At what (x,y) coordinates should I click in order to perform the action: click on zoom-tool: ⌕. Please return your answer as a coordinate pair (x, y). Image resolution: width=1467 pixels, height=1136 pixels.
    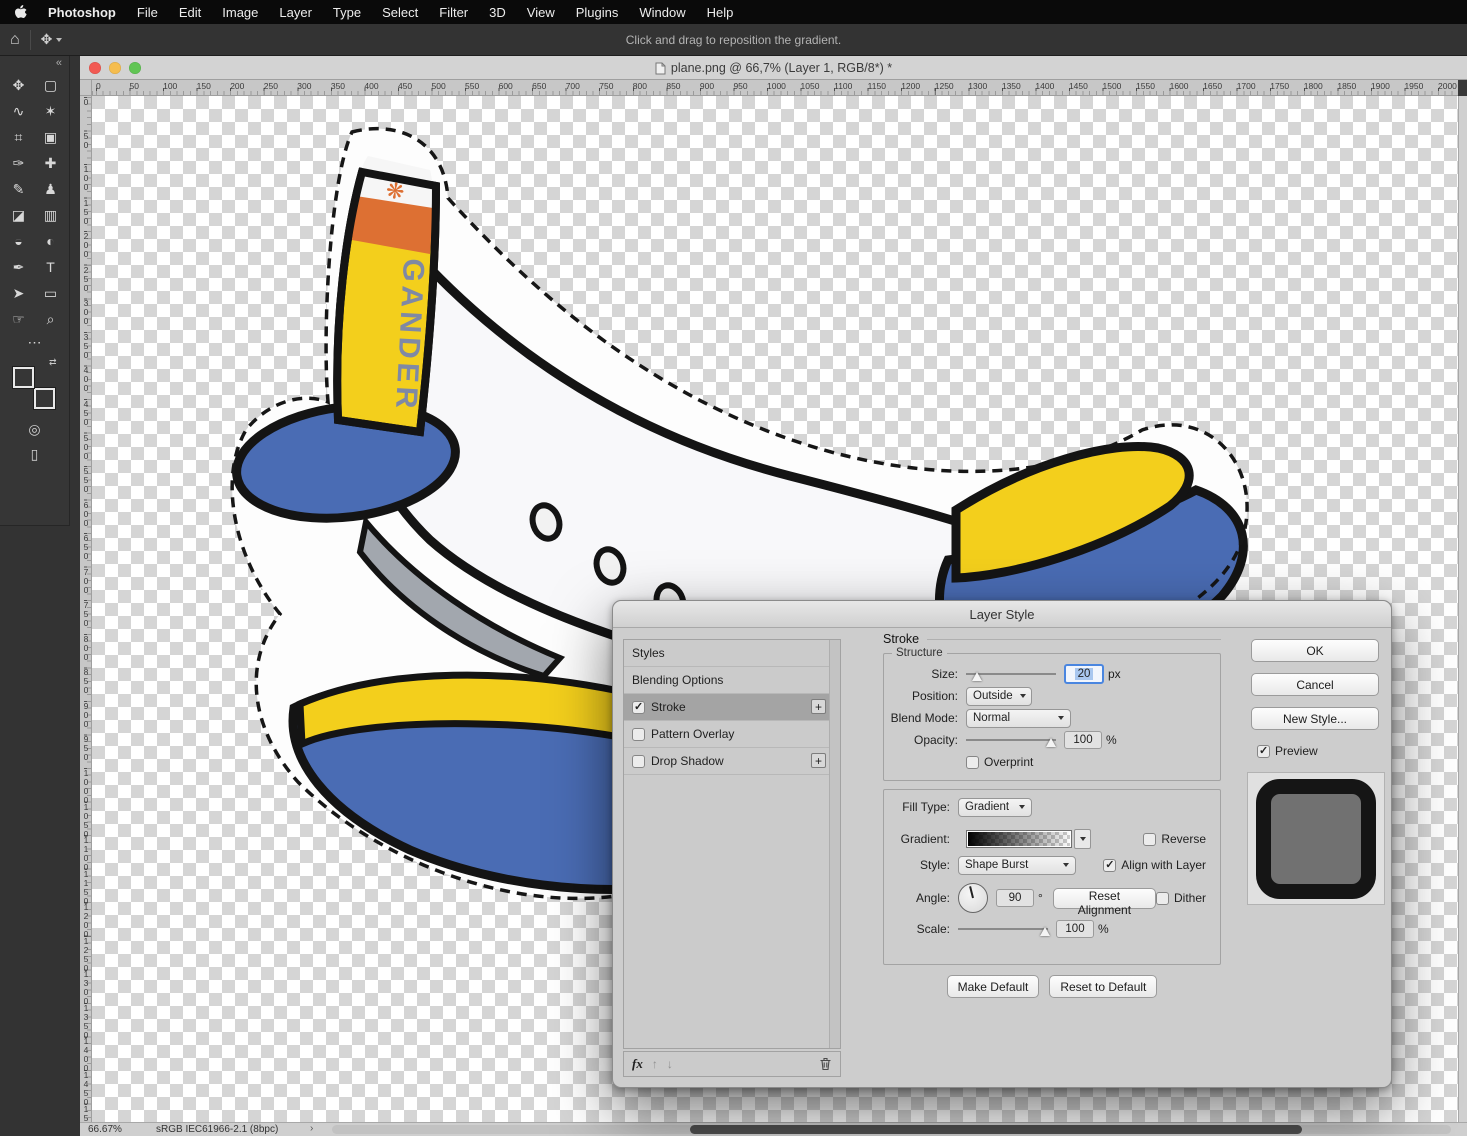
    Looking at the image, I should click on (51, 319).